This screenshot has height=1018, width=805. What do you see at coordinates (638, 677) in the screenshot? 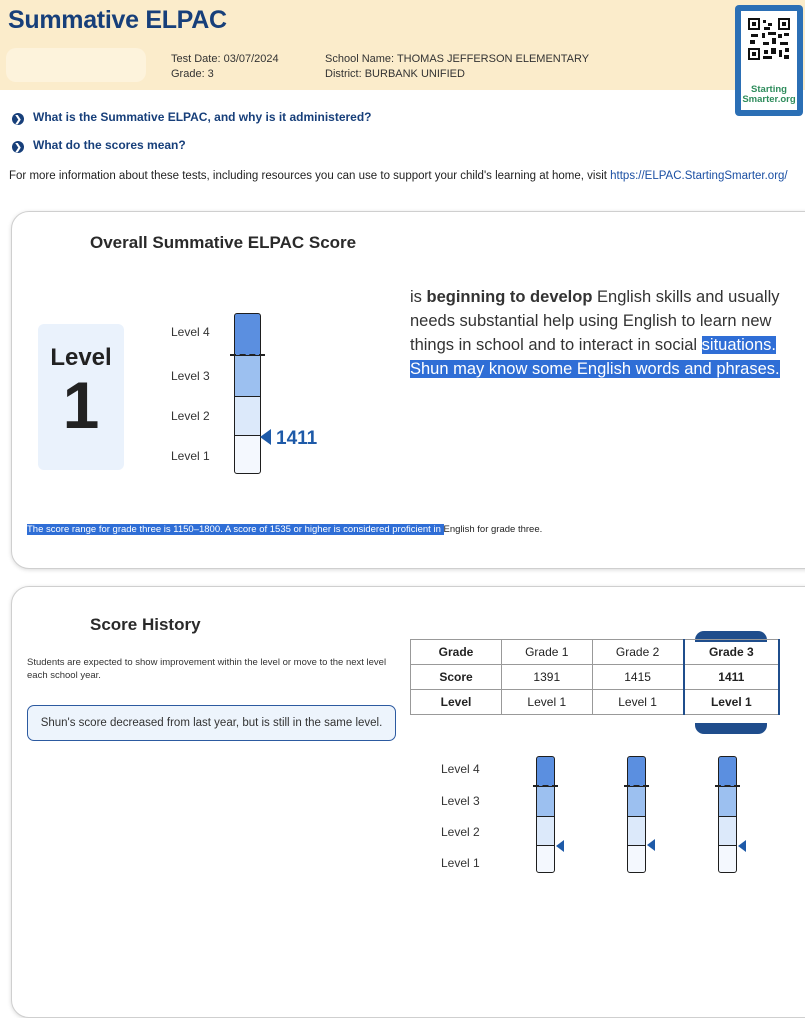
I see `table-cell: 1415` at bounding box center [638, 677].